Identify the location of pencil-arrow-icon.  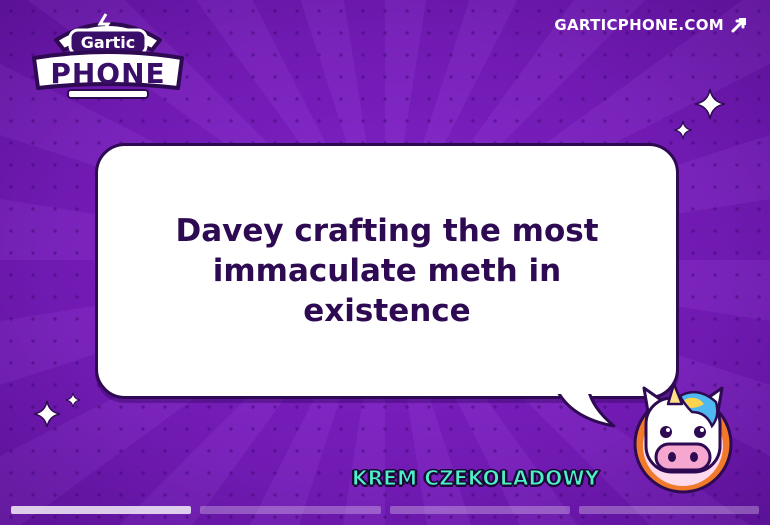
(738, 25).